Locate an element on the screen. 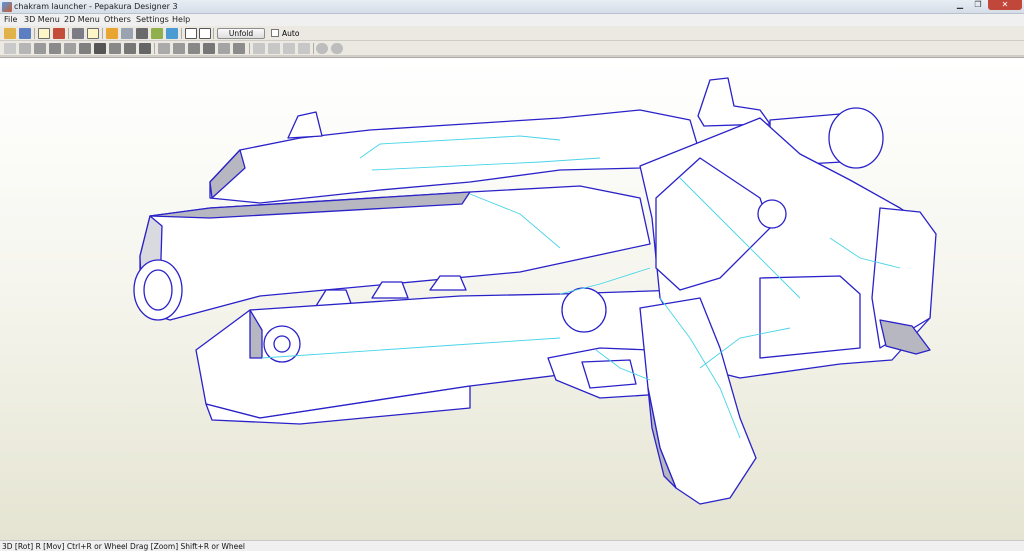  layout-icon is located at coordinates (194, 48).